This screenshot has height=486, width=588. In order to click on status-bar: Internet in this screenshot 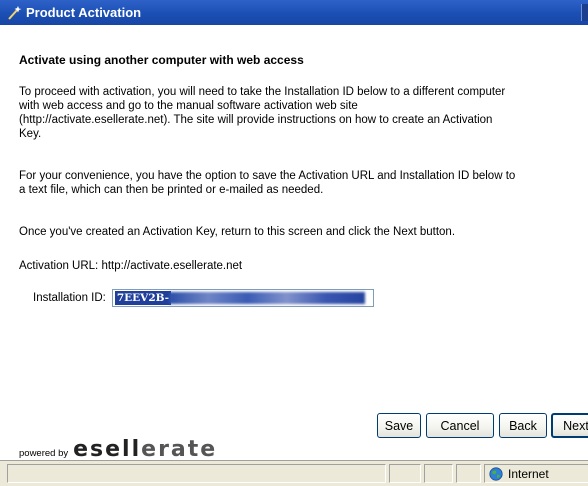, I will do `click(294, 473)`.